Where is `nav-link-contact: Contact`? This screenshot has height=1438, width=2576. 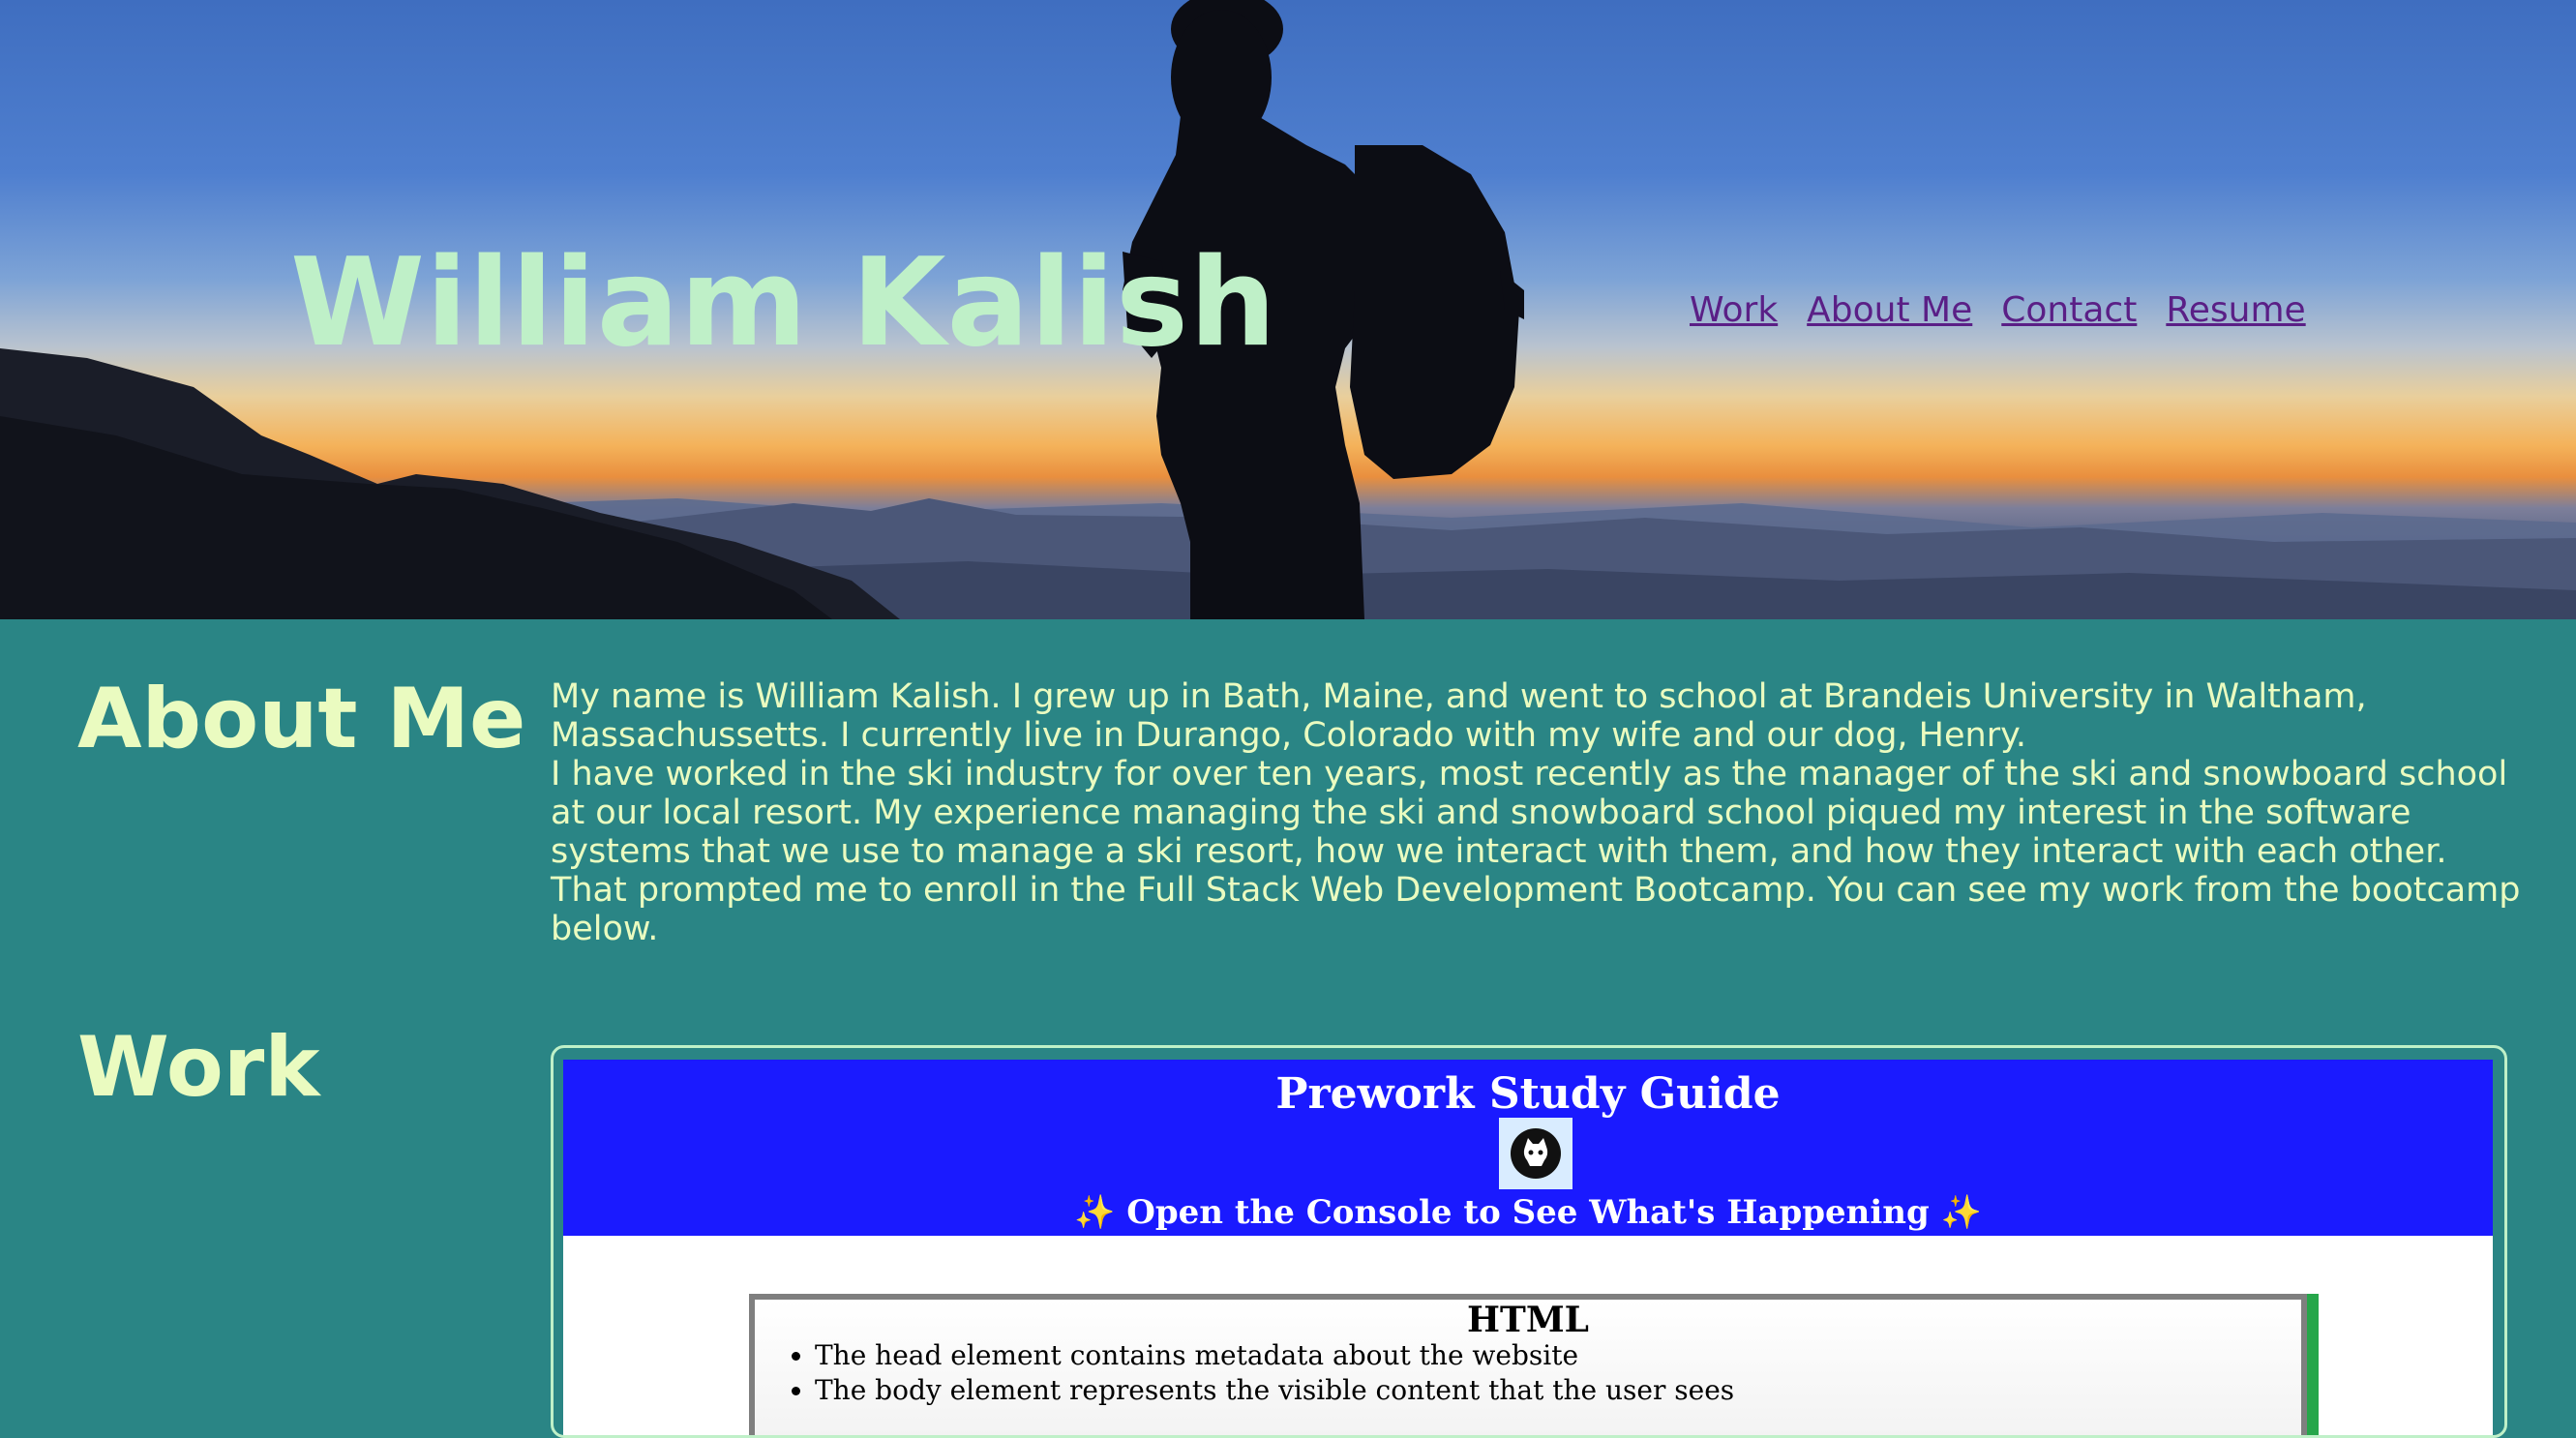 nav-link-contact: Contact is located at coordinates (2069, 310).